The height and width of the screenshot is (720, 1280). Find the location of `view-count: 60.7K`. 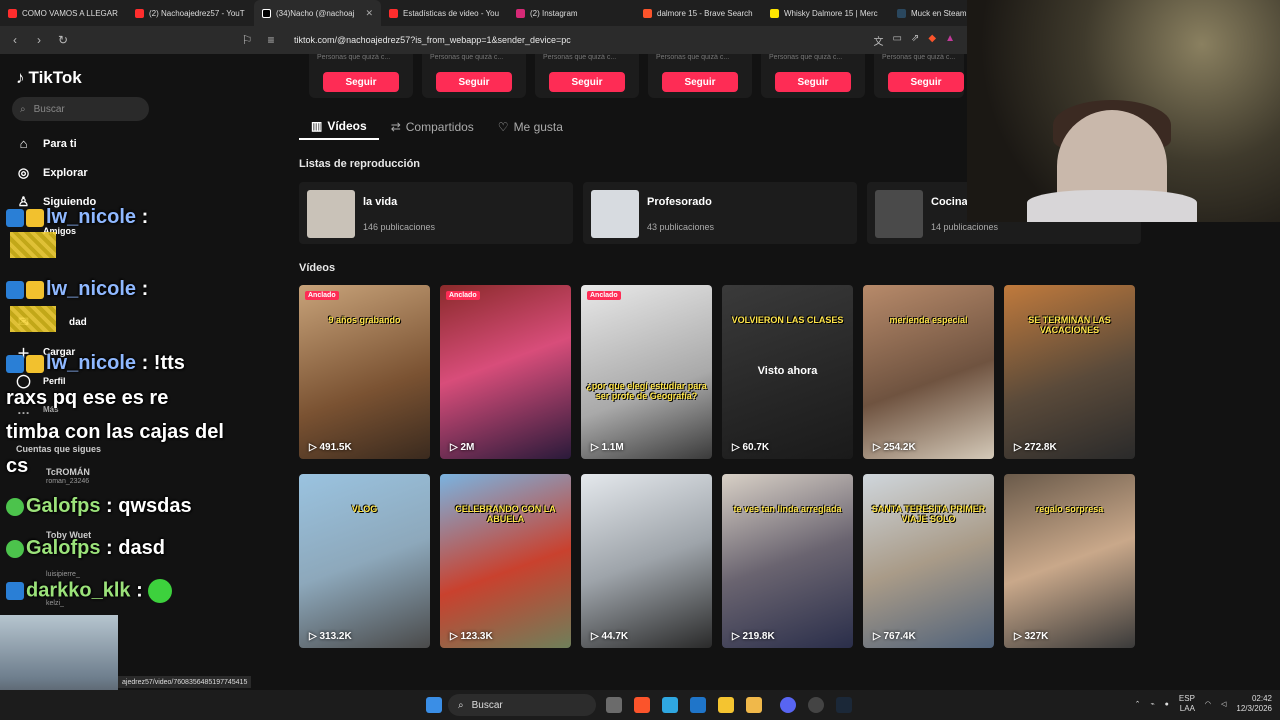

view-count: 60.7K is located at coordinates (756, 447).